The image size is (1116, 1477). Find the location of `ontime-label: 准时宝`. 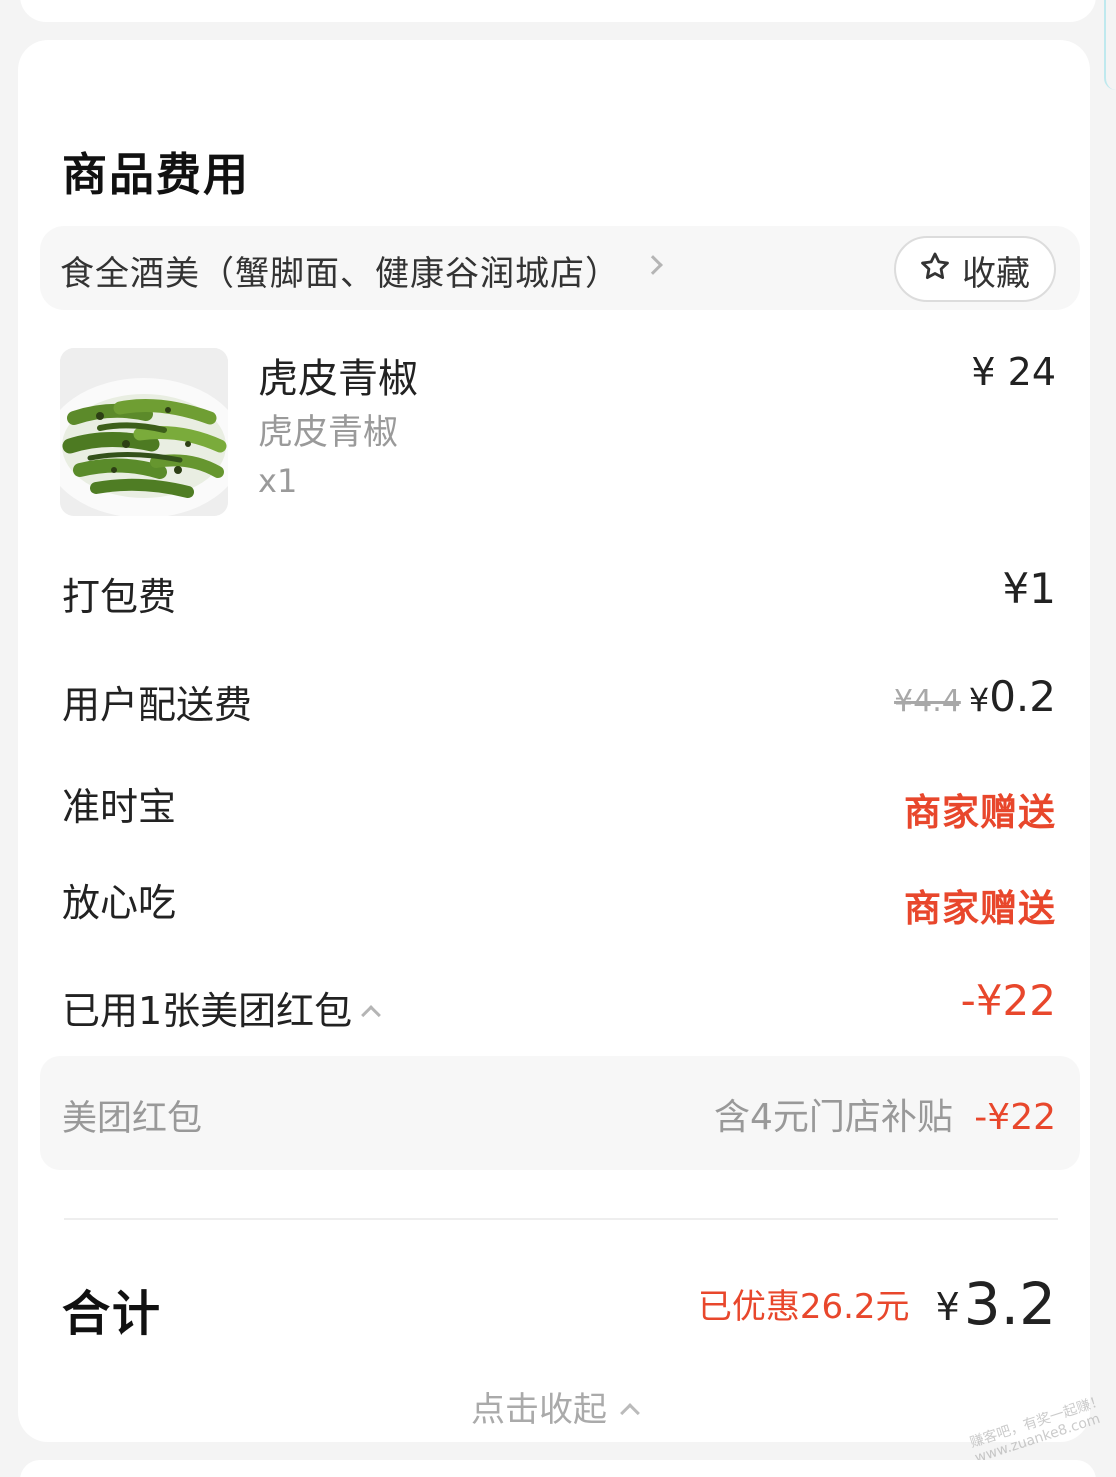

ontime-label: 准时宝 is located at coordinates (119, 807).